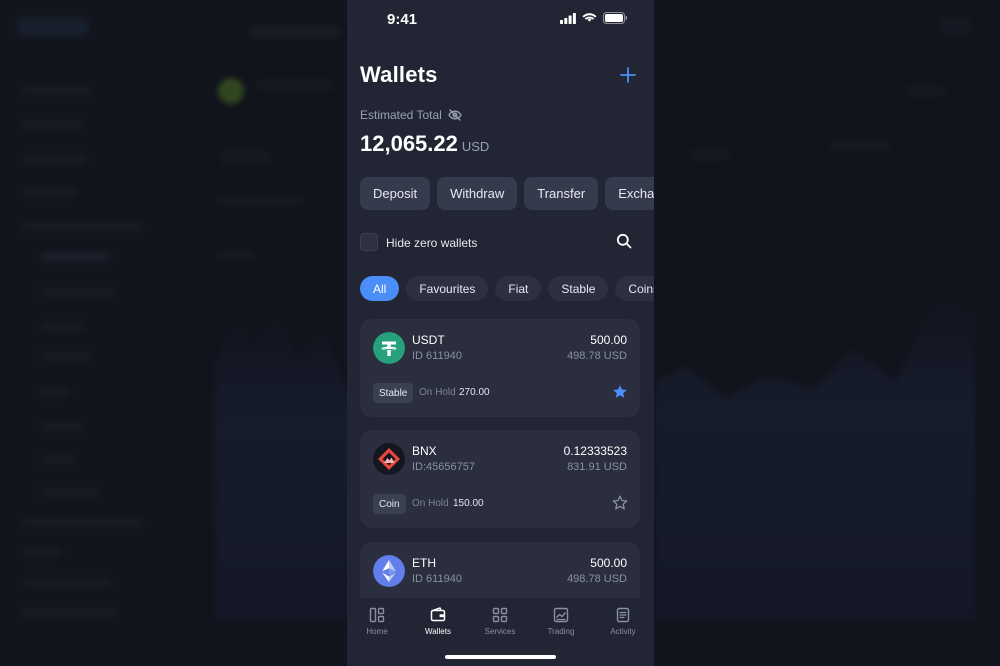 The height and width of the screenshot is (666, 1000). What do you see at coordinates (399, 74) in the screenshot?
I see `page-title: Wallets` at bounding box center [399, 74].